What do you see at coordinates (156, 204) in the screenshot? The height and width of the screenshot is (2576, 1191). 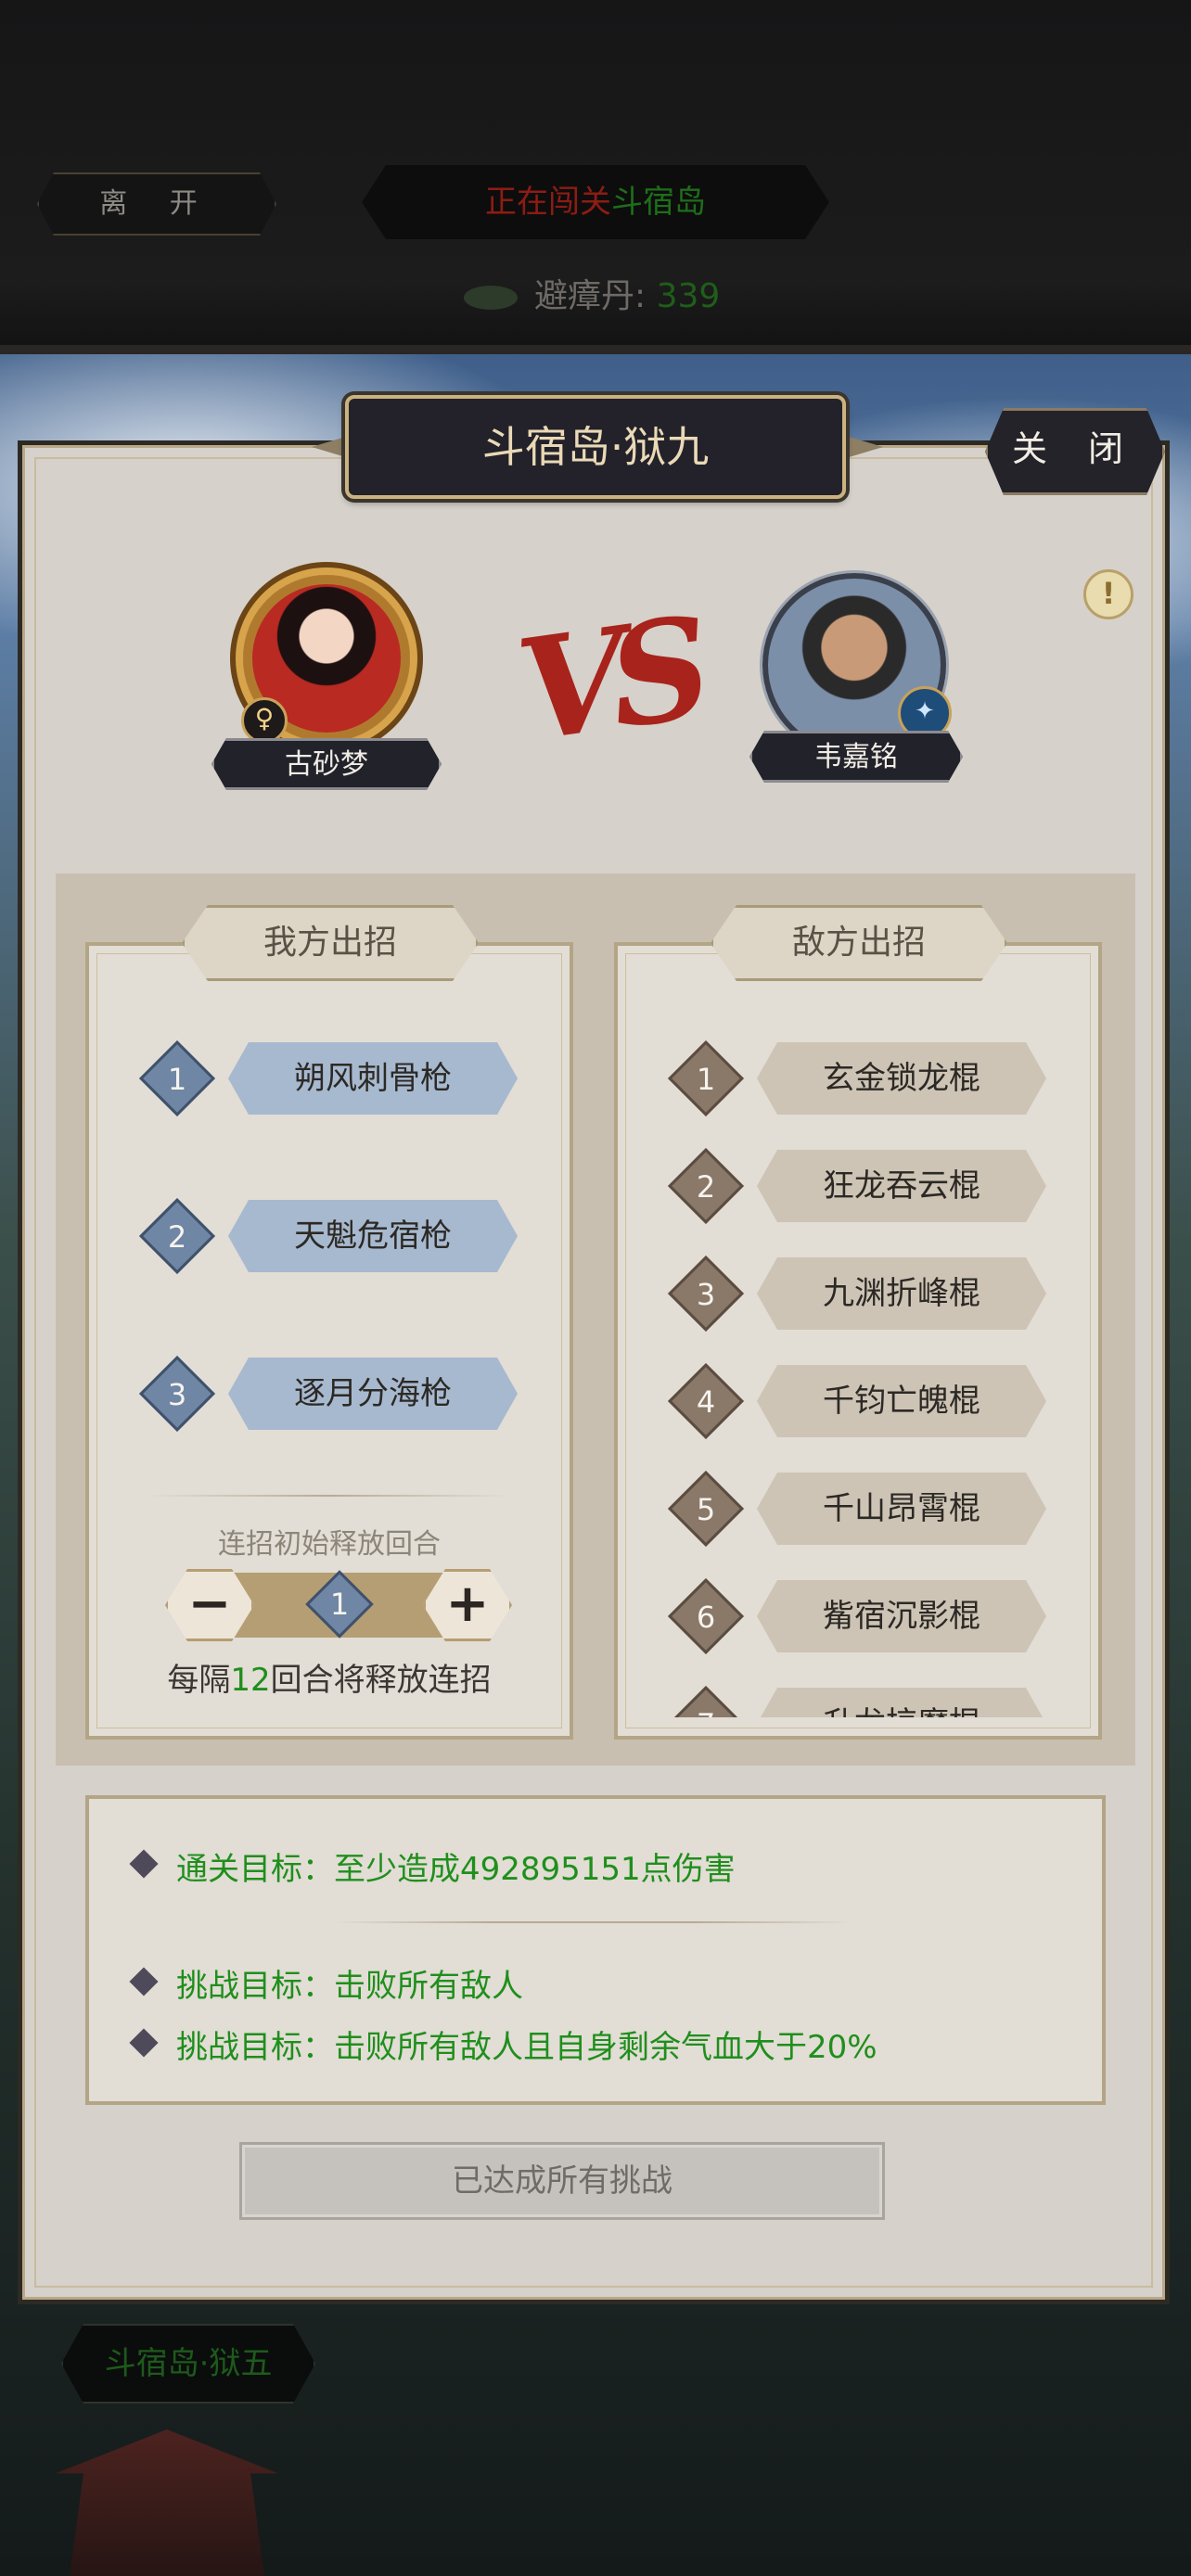 I see `leave-button: 离 开` at bounding box center [156, 204].